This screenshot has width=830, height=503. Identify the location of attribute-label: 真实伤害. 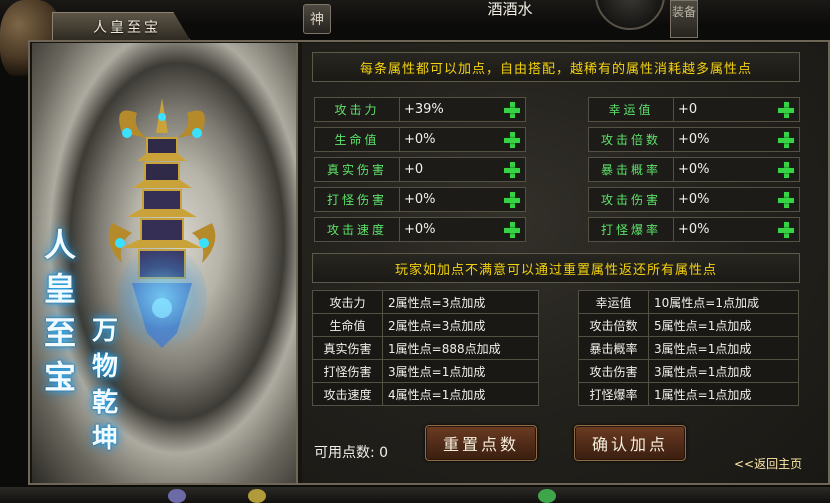
(357, 169).